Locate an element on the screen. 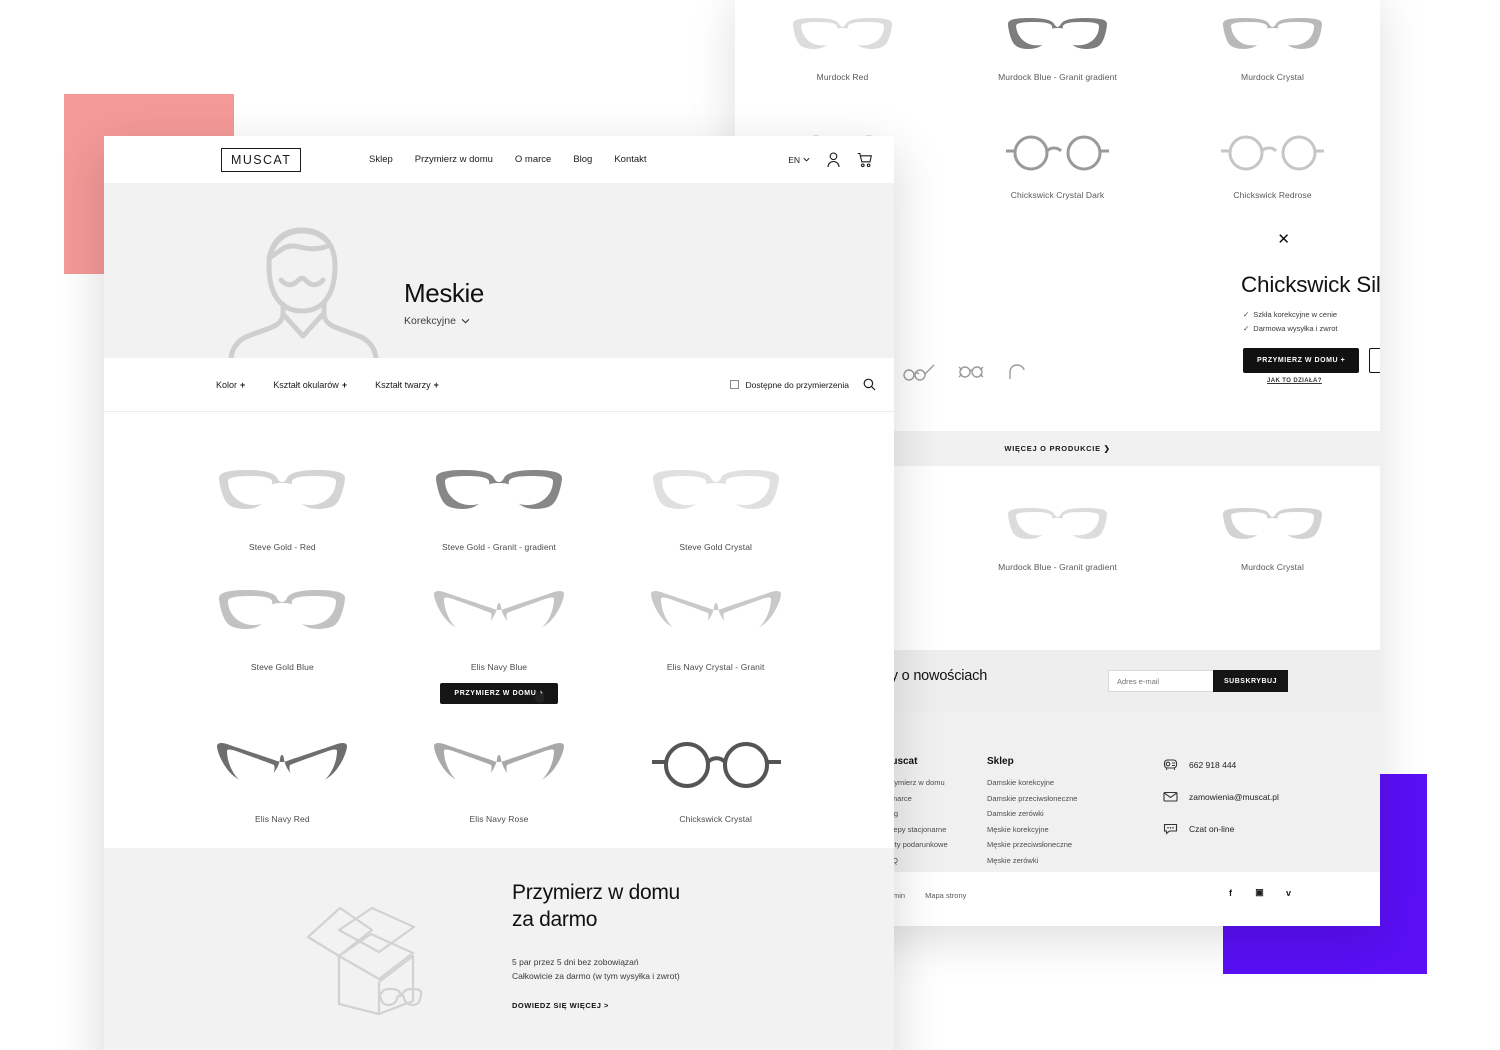  filter-ksztalt-twarzy: Kształt twarzy + is located at coordinates (407, 385).